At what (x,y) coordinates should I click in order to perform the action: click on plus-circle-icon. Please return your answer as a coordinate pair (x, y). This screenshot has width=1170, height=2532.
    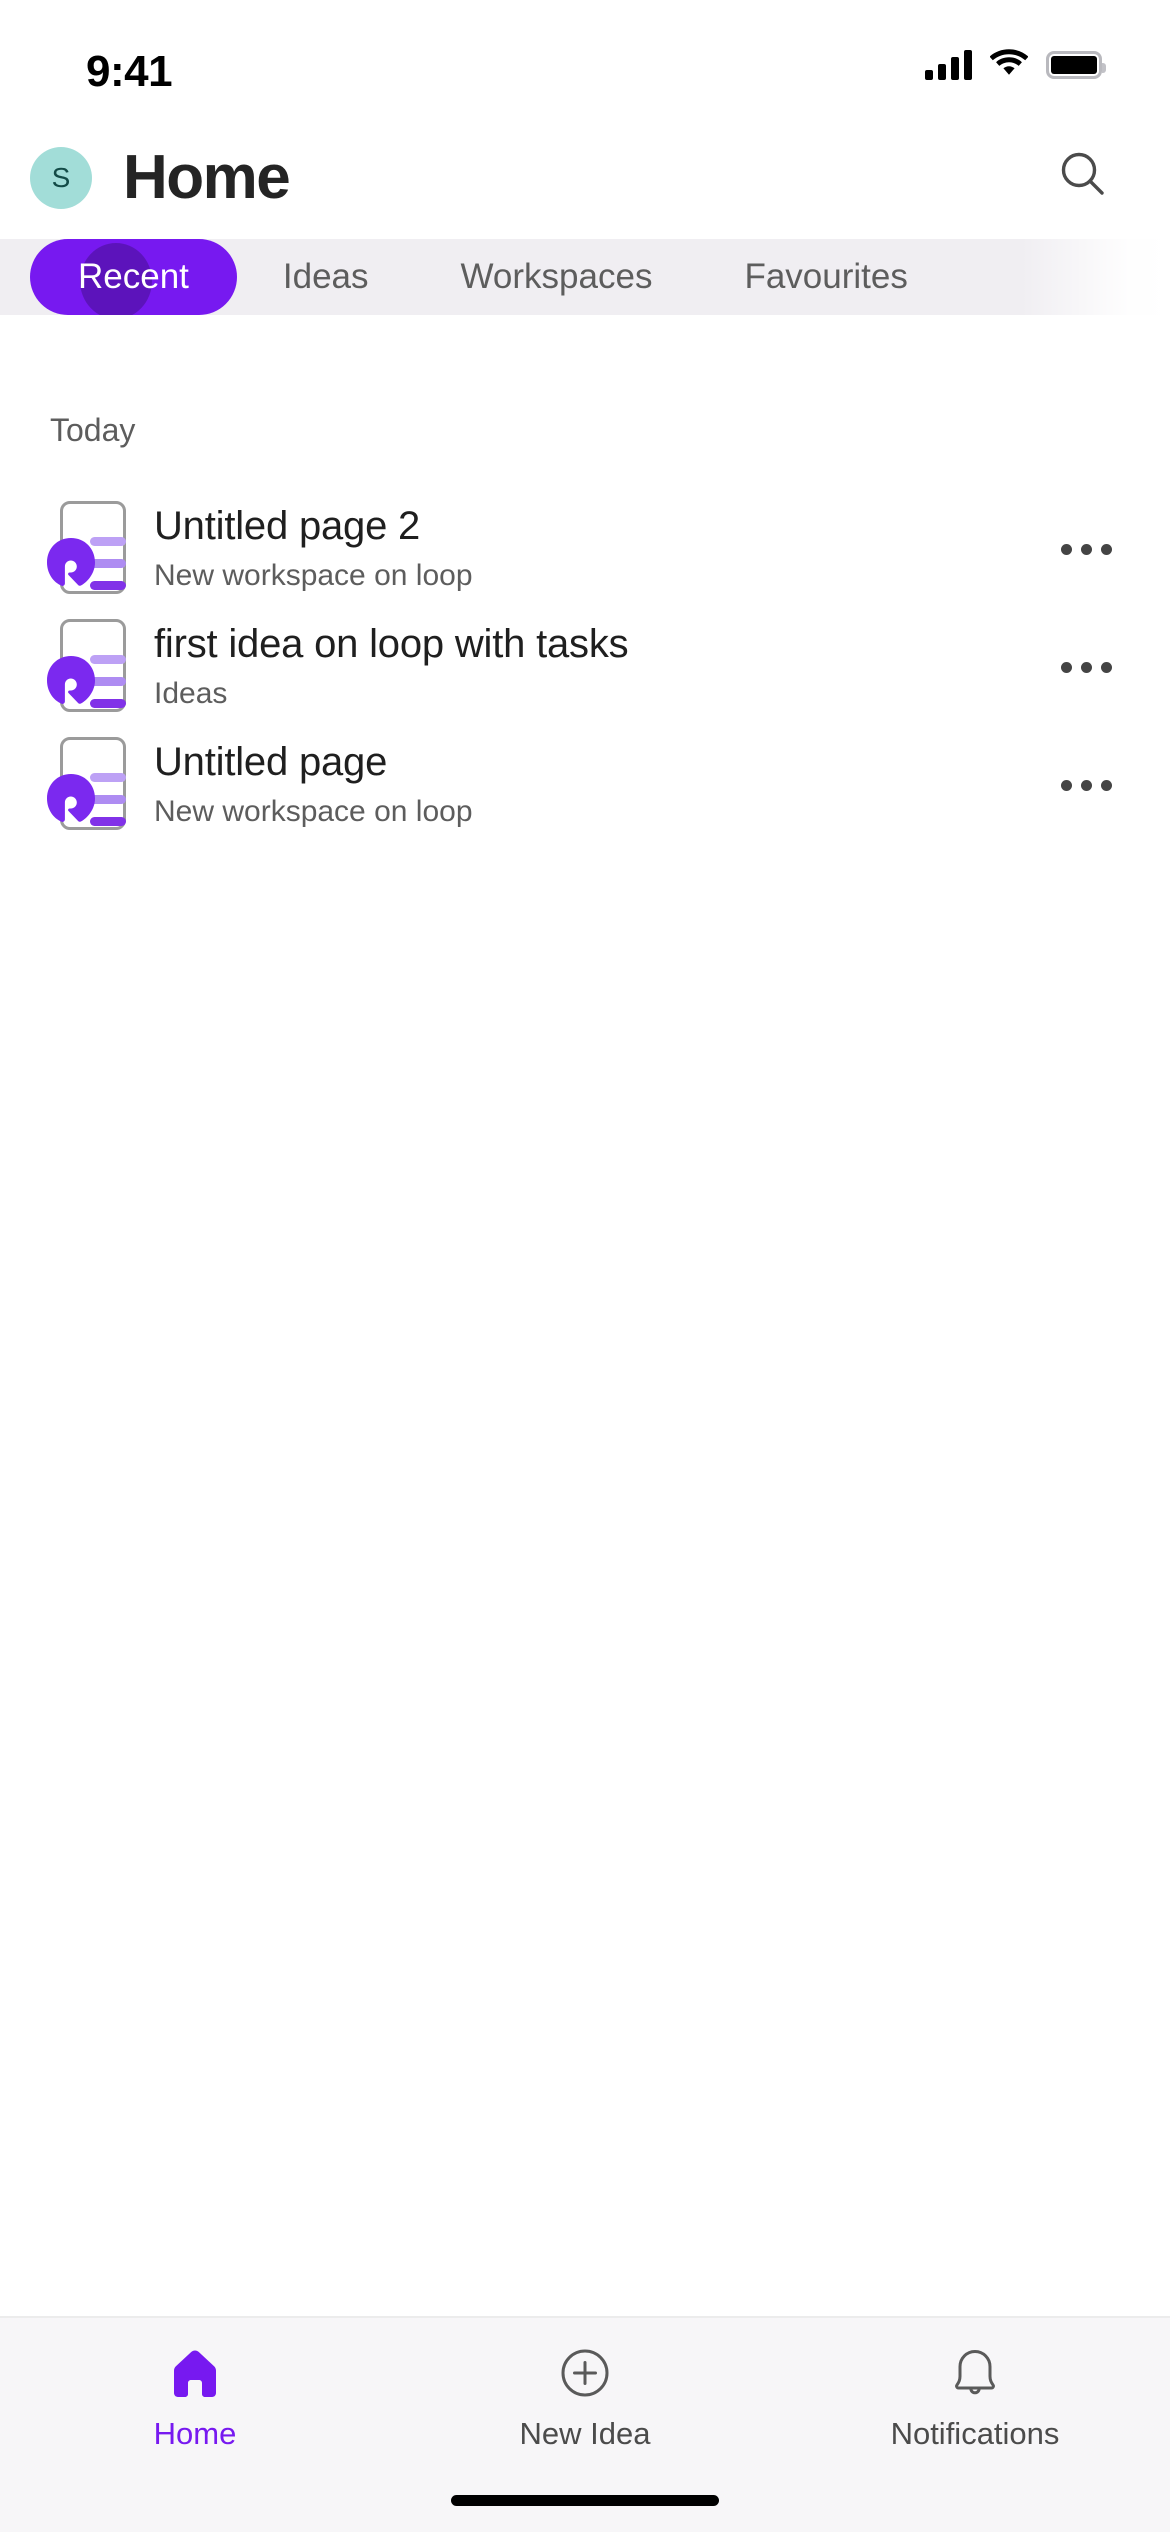
    Looking at the image, I should click on (585, 2373).